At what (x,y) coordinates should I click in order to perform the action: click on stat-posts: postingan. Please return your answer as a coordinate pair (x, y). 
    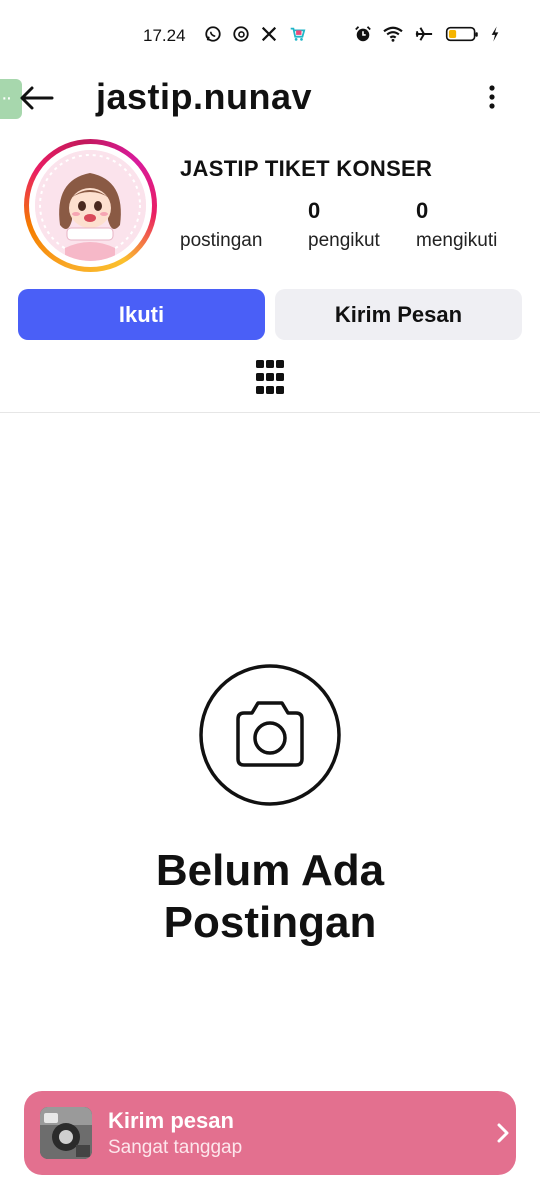
    Looking at the image, I should click on (221, 241).